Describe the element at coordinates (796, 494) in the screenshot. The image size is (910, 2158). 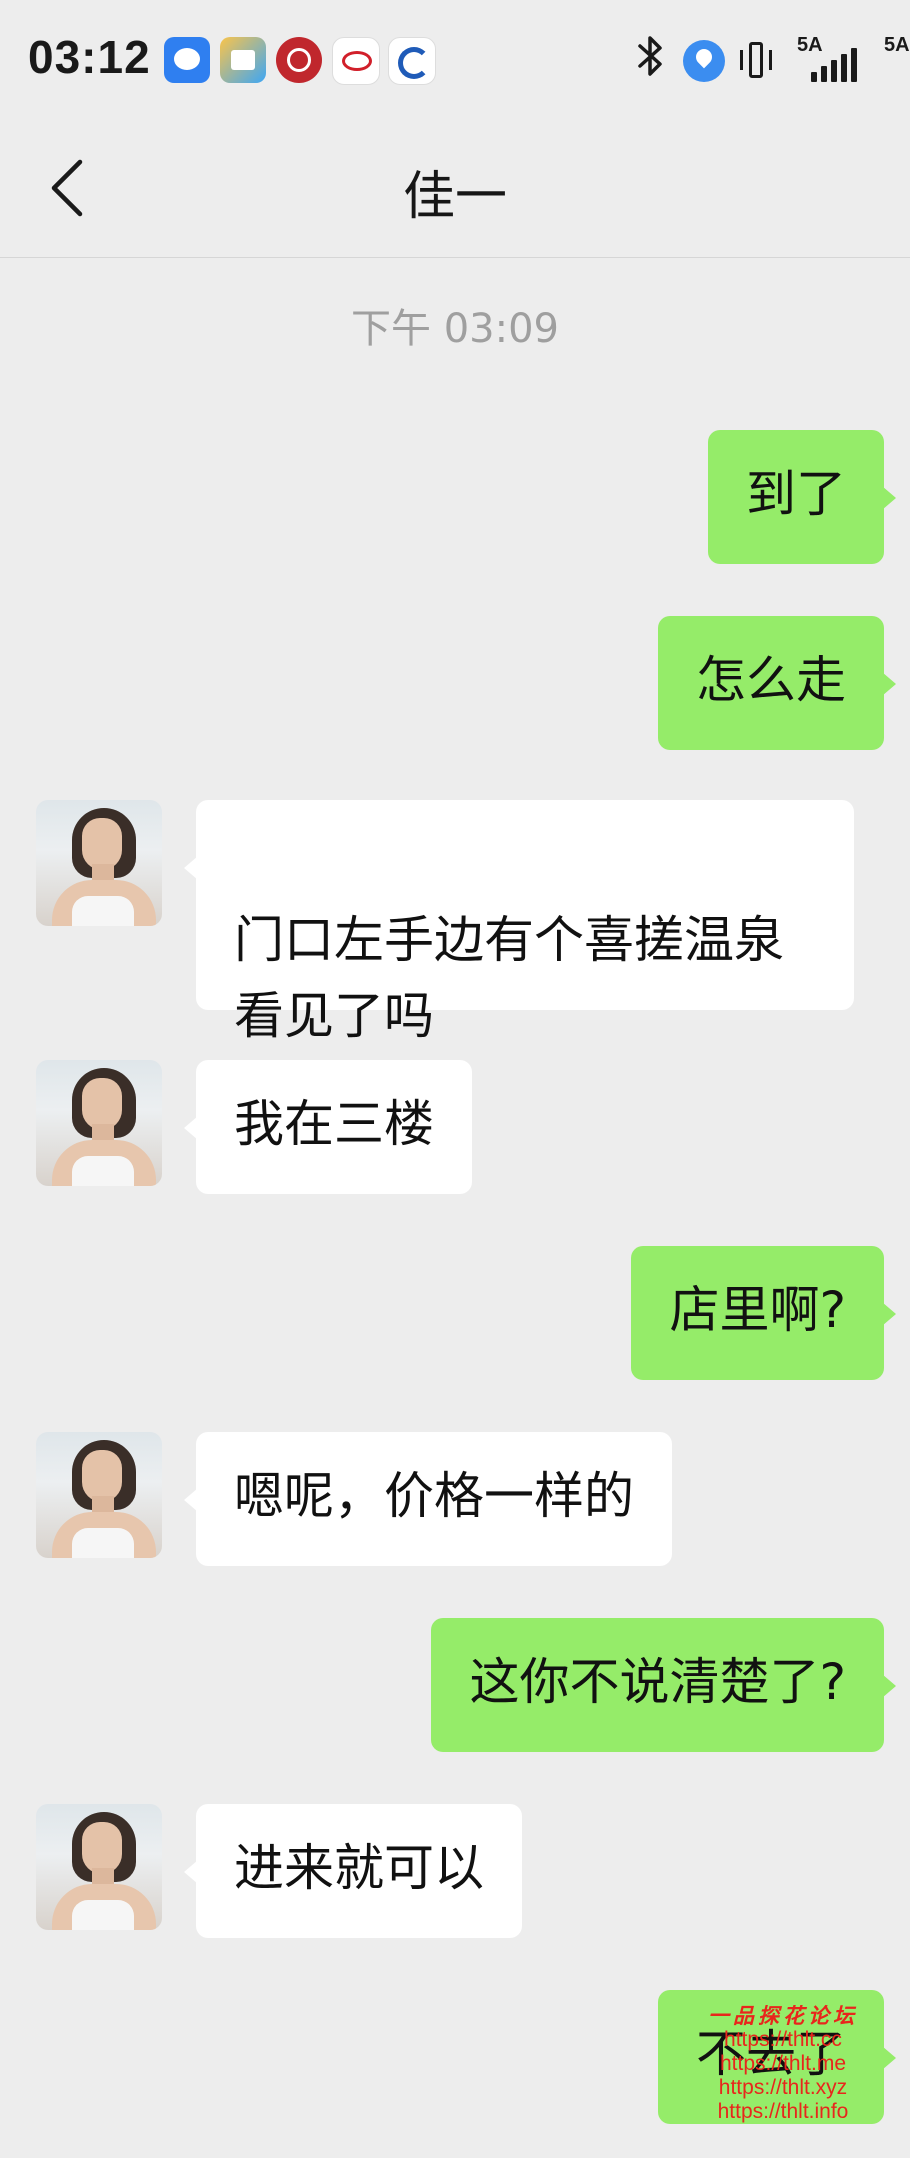
I see `message-text: 到了` at that location.